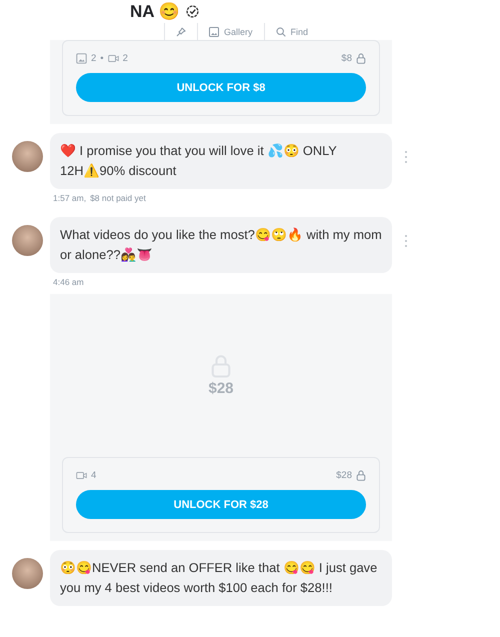  What do you see at coordinates (181, 32) in the screenshot?
I see `pin-icon` at bounding box center [181, 32].